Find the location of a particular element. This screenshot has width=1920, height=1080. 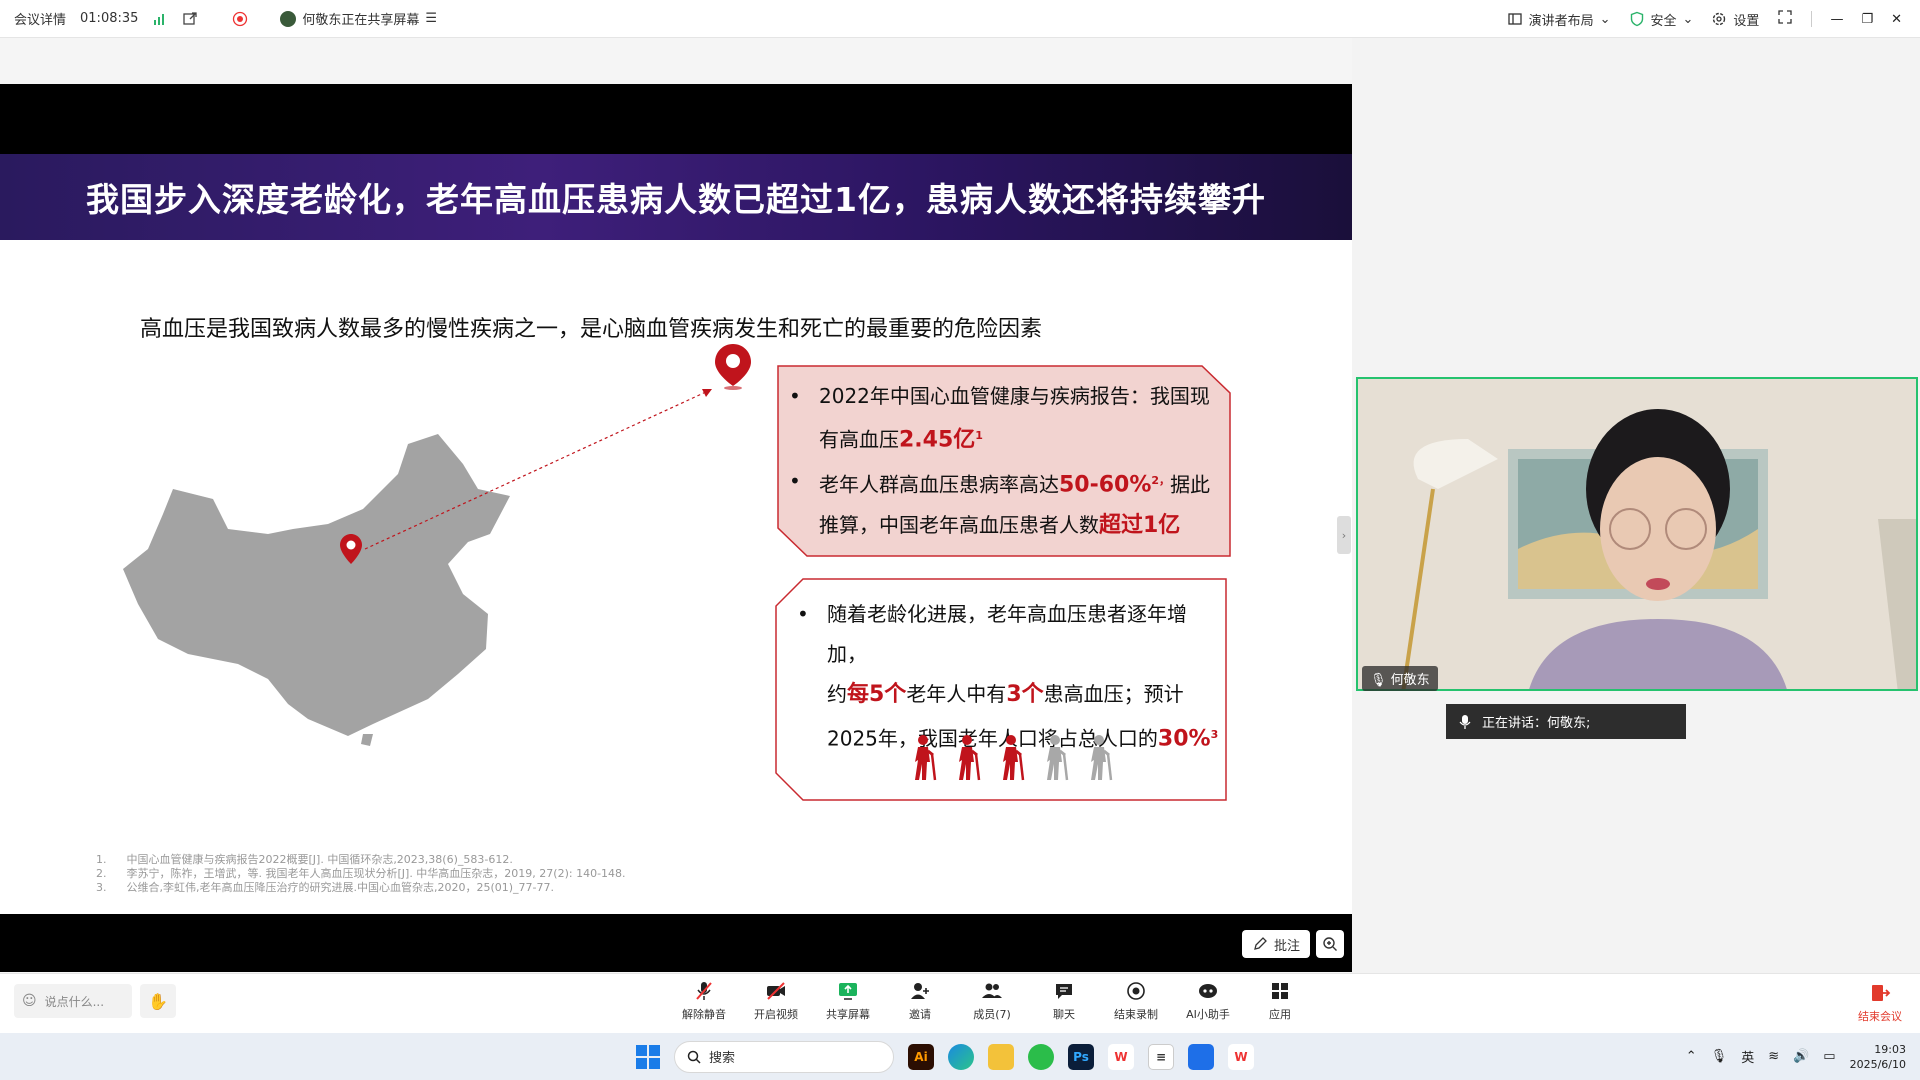

popout-icon is located at coordinates (190, 19).